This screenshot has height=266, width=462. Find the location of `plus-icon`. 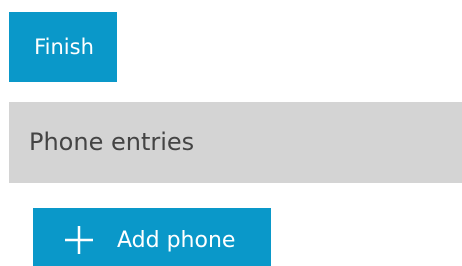

plus-icon is located at coordinates (79, 240).